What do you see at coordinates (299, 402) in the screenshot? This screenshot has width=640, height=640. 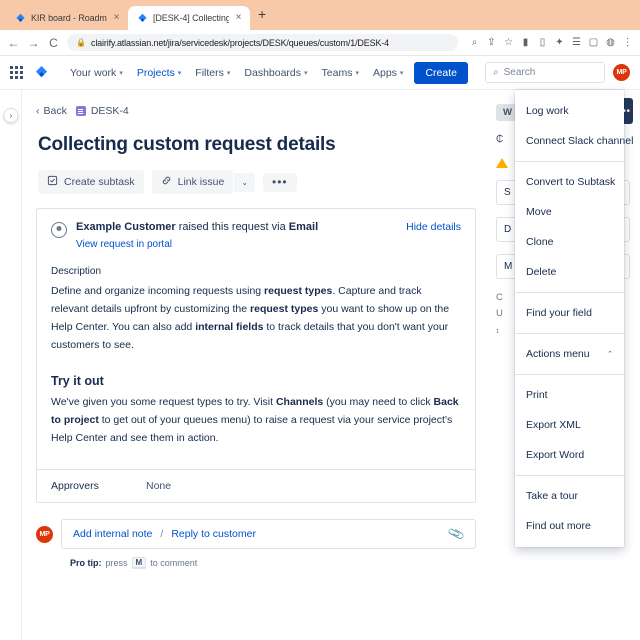 I see `desc-p2-part-1: Channels` at bounding box center [299, 402].